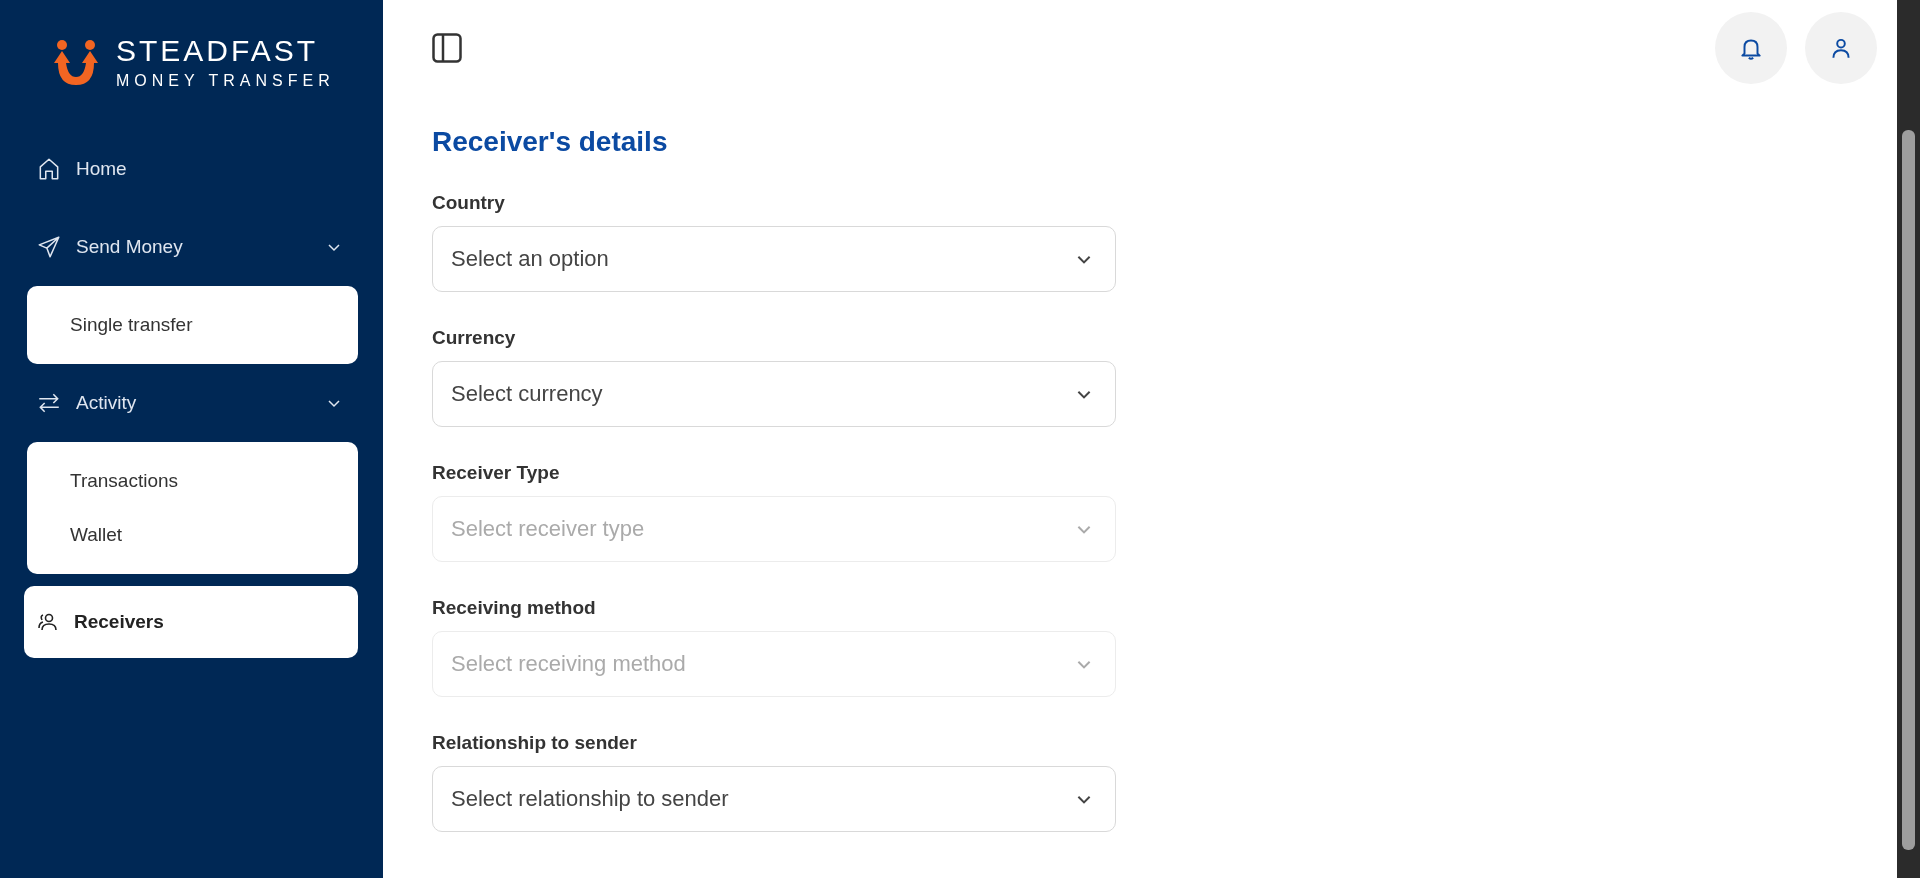 The image size is (1920, 878). I want to click on select-field: Select an option, so click(774, 259).